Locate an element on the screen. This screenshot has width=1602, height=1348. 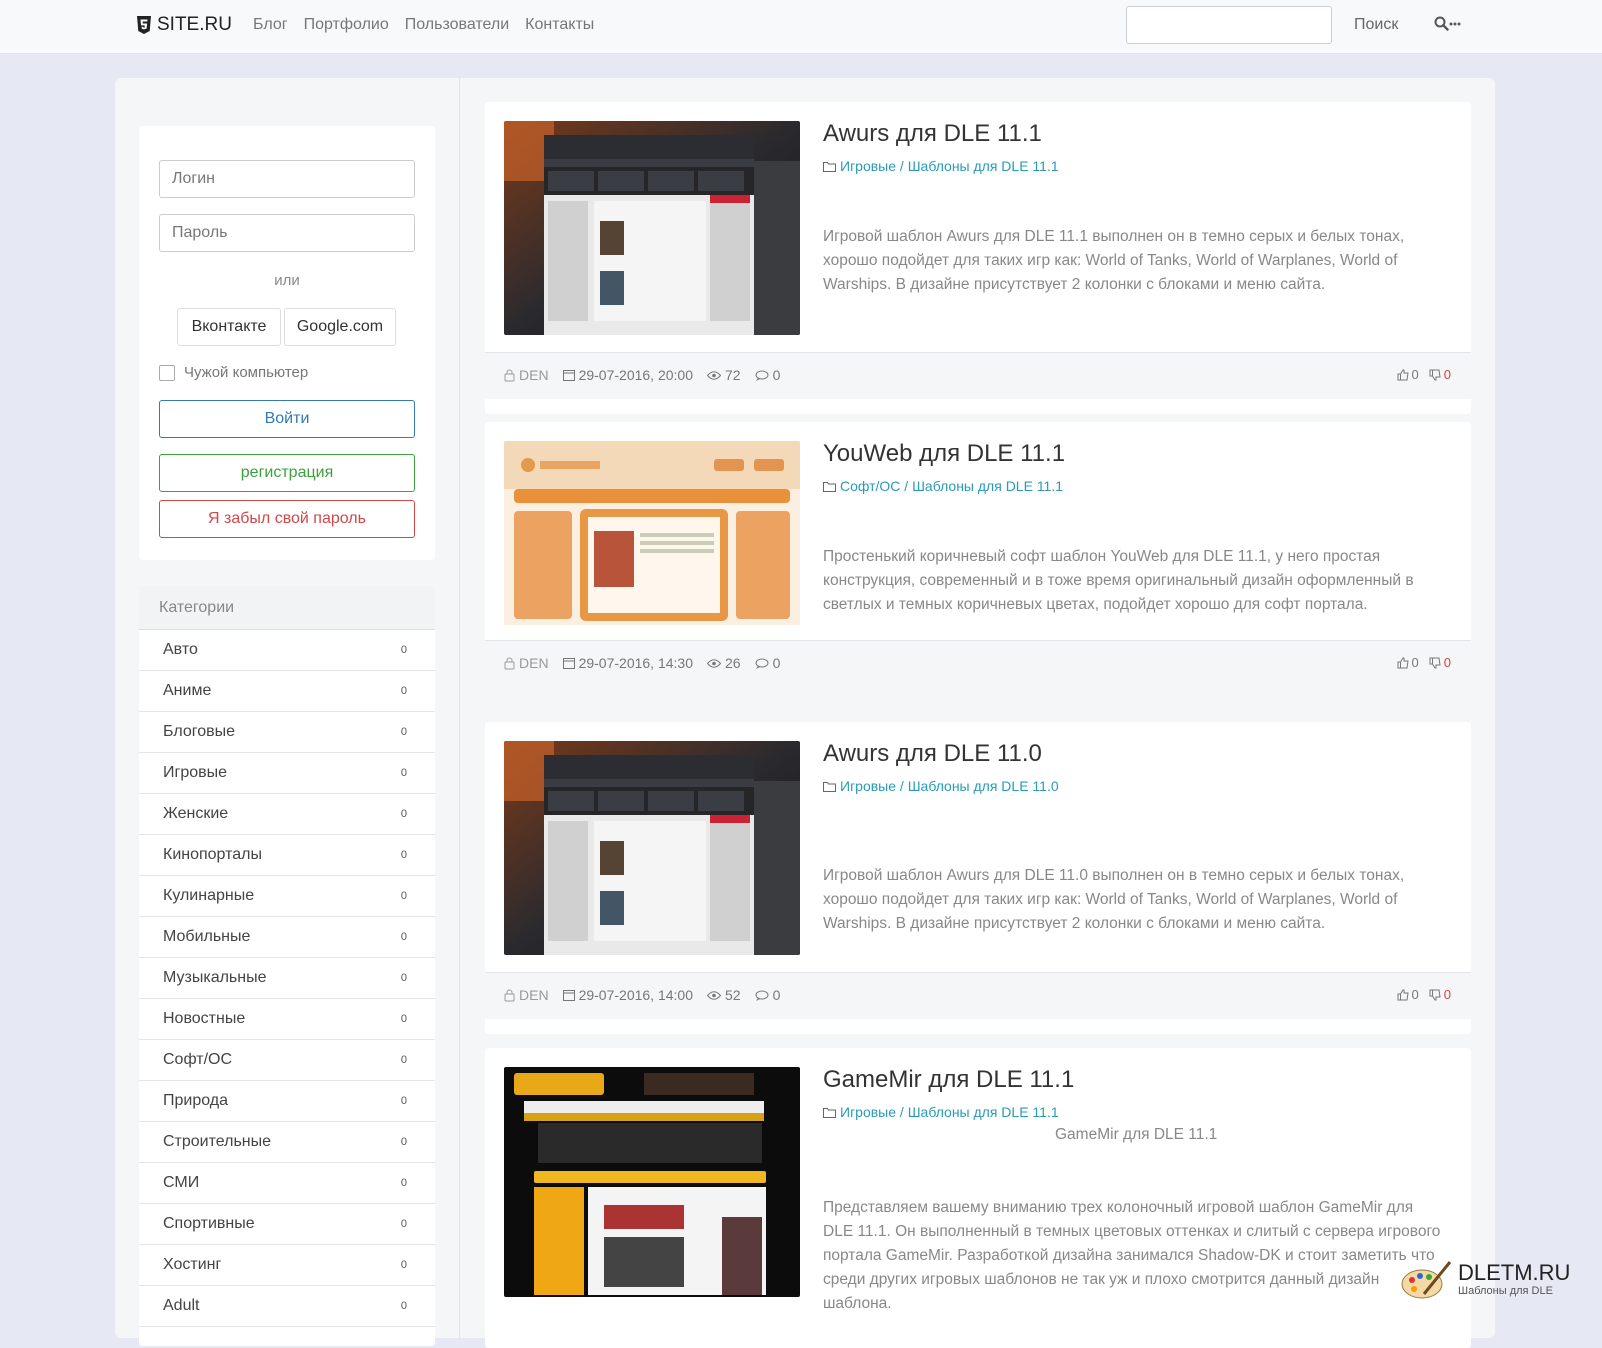
extended-search-button is located at coordinates (1447, 23).